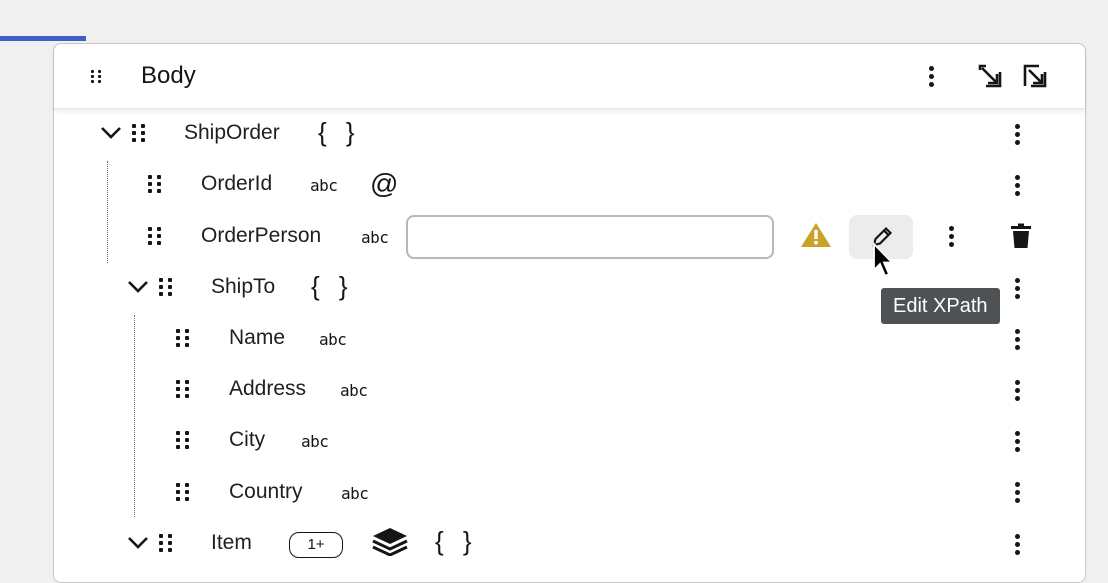 The image size is (1108, 583). I want to click on tree-node-label: OrderPerson, so click(261, 235).